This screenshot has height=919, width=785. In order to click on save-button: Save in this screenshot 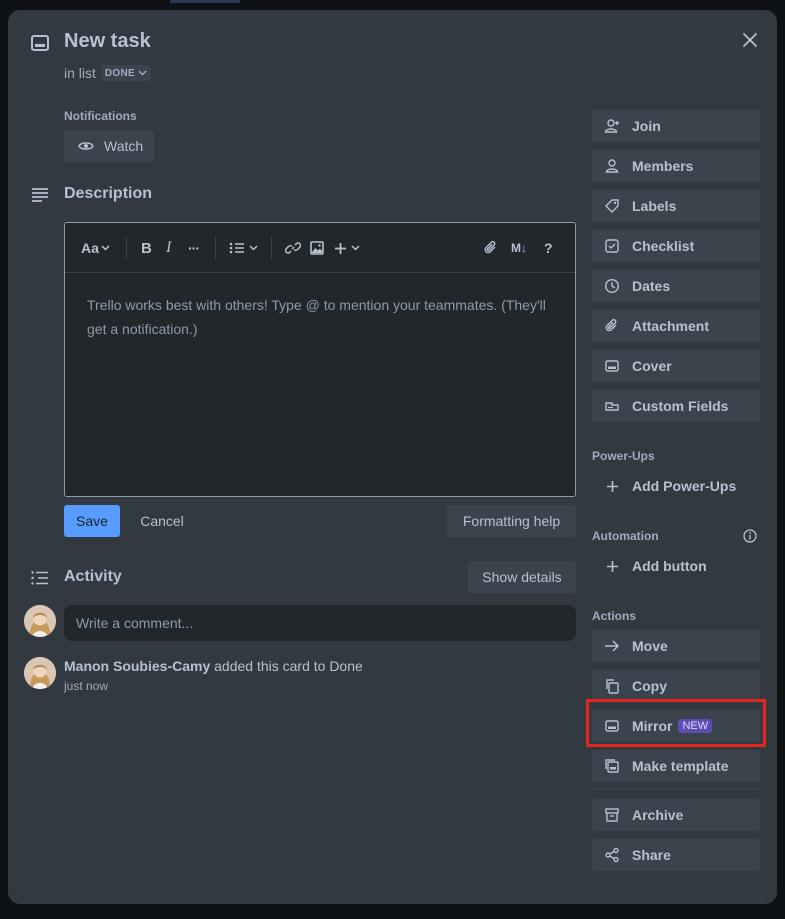, I will do `click(92, 521)`.